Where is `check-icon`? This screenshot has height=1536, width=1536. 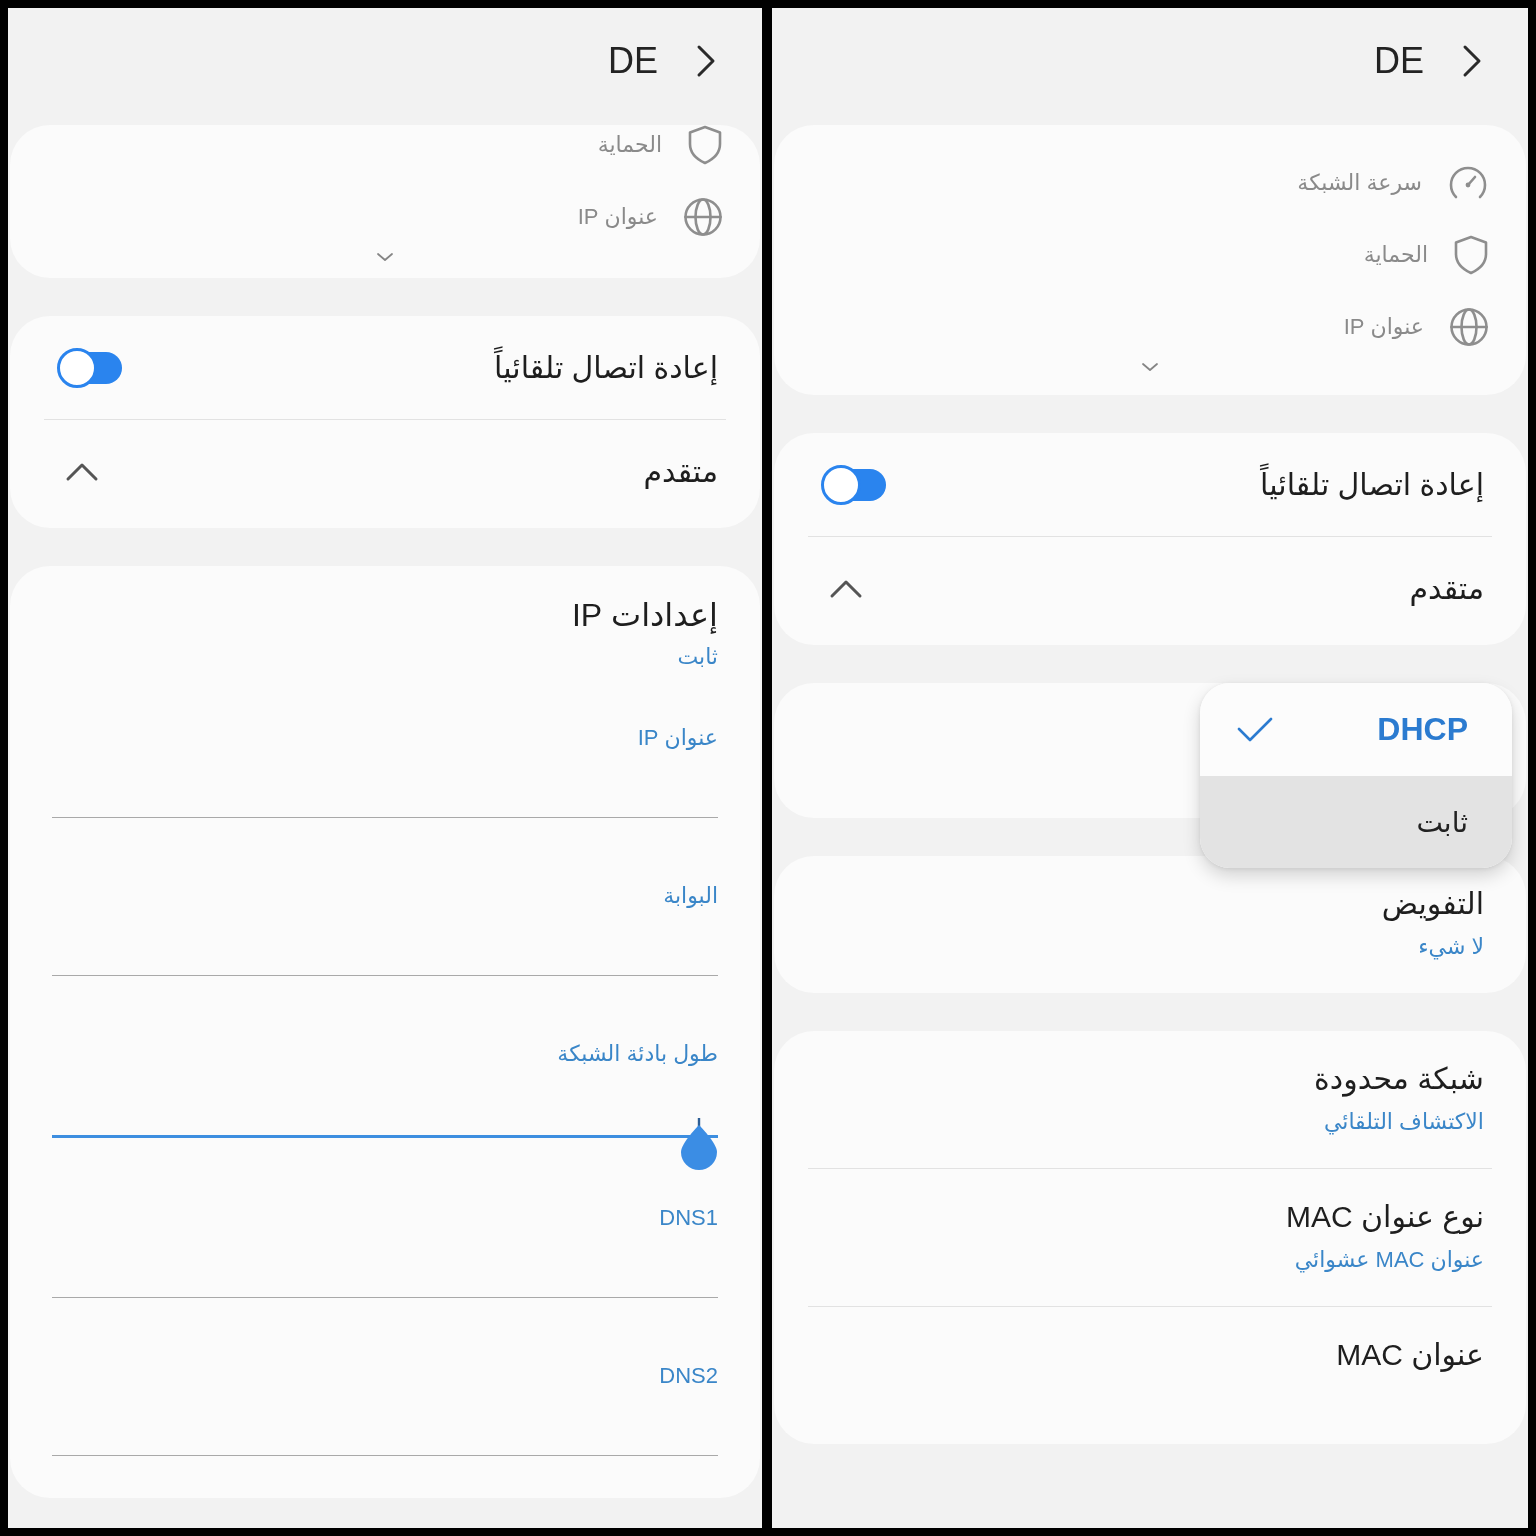 check-icon is located at coordinates (1255, 729).